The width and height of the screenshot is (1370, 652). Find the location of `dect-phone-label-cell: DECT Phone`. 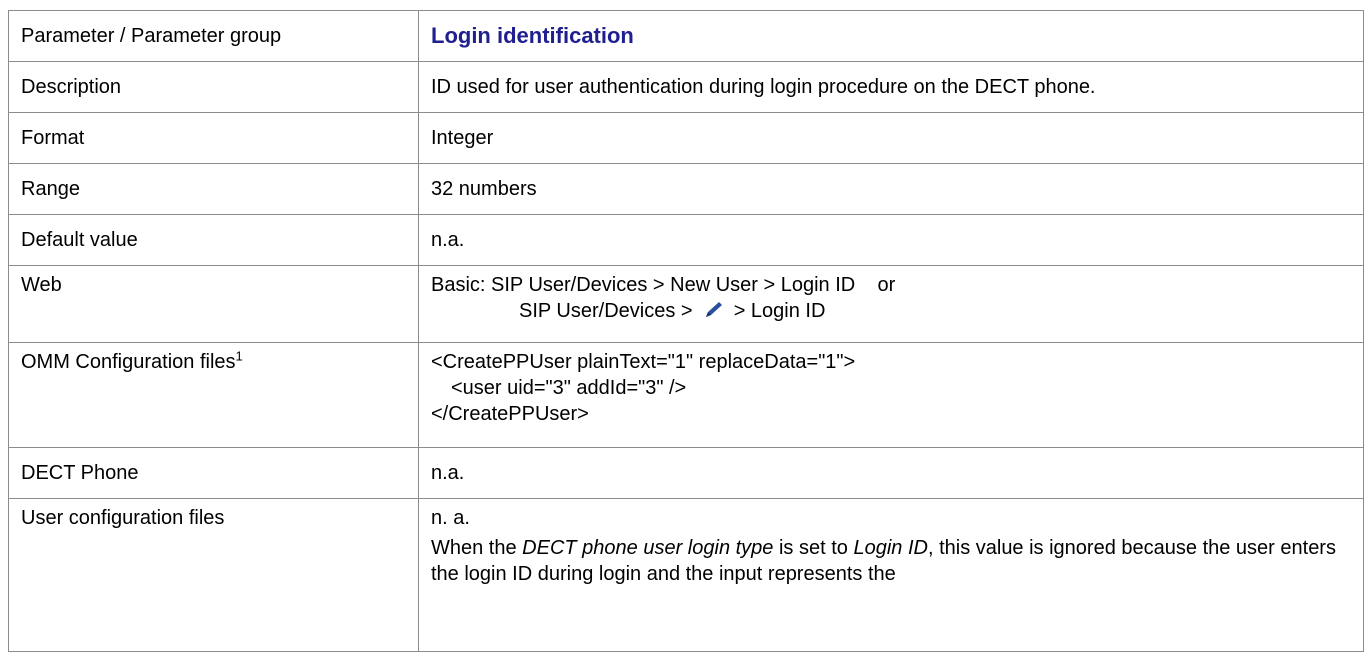

dect-phone-label-cell: DECT Phone is located at coordinates (213, 473).